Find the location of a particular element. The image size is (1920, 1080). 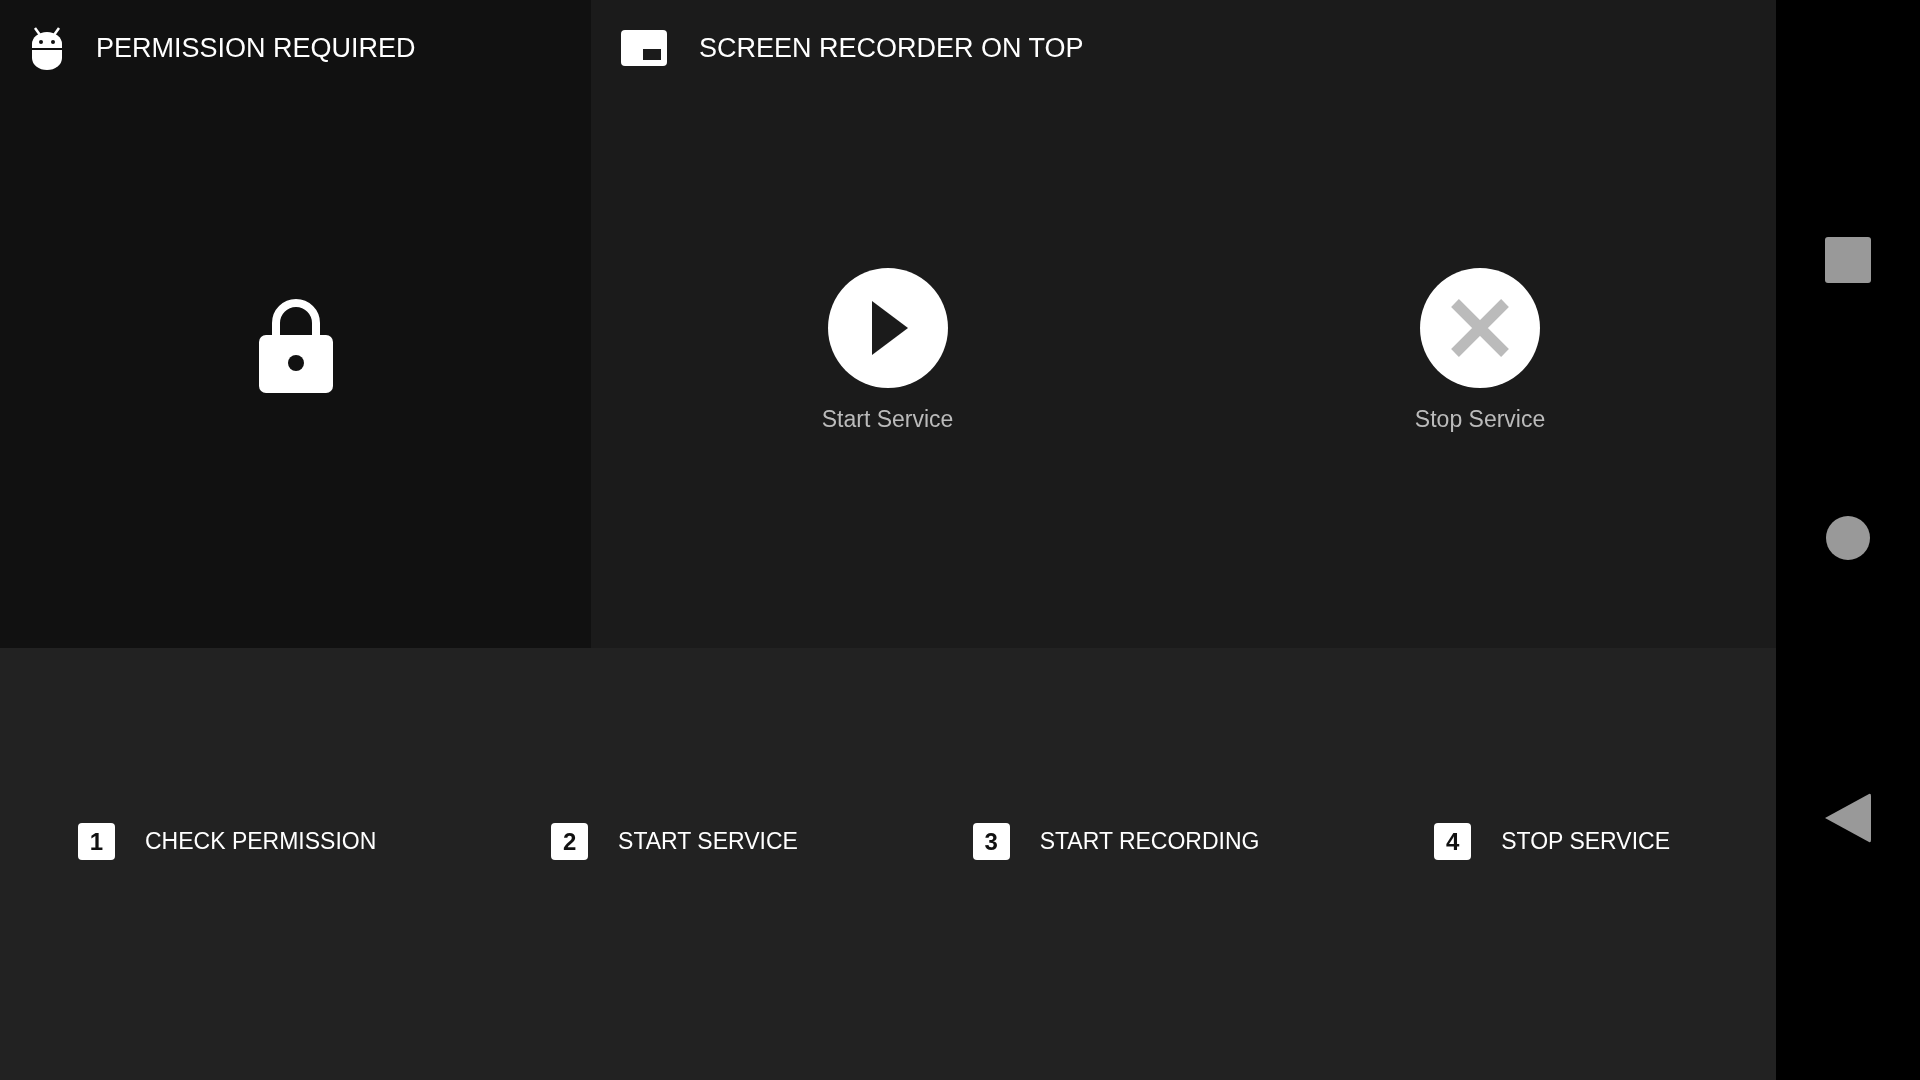

back-button is located at coordinates (1848, 818).